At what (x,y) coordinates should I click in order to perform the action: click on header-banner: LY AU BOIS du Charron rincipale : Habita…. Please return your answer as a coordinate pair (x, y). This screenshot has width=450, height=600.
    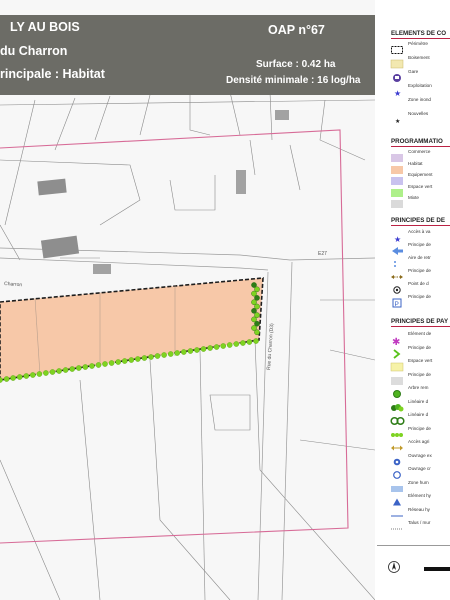
    Looking at the image, I should click on (187, 55).